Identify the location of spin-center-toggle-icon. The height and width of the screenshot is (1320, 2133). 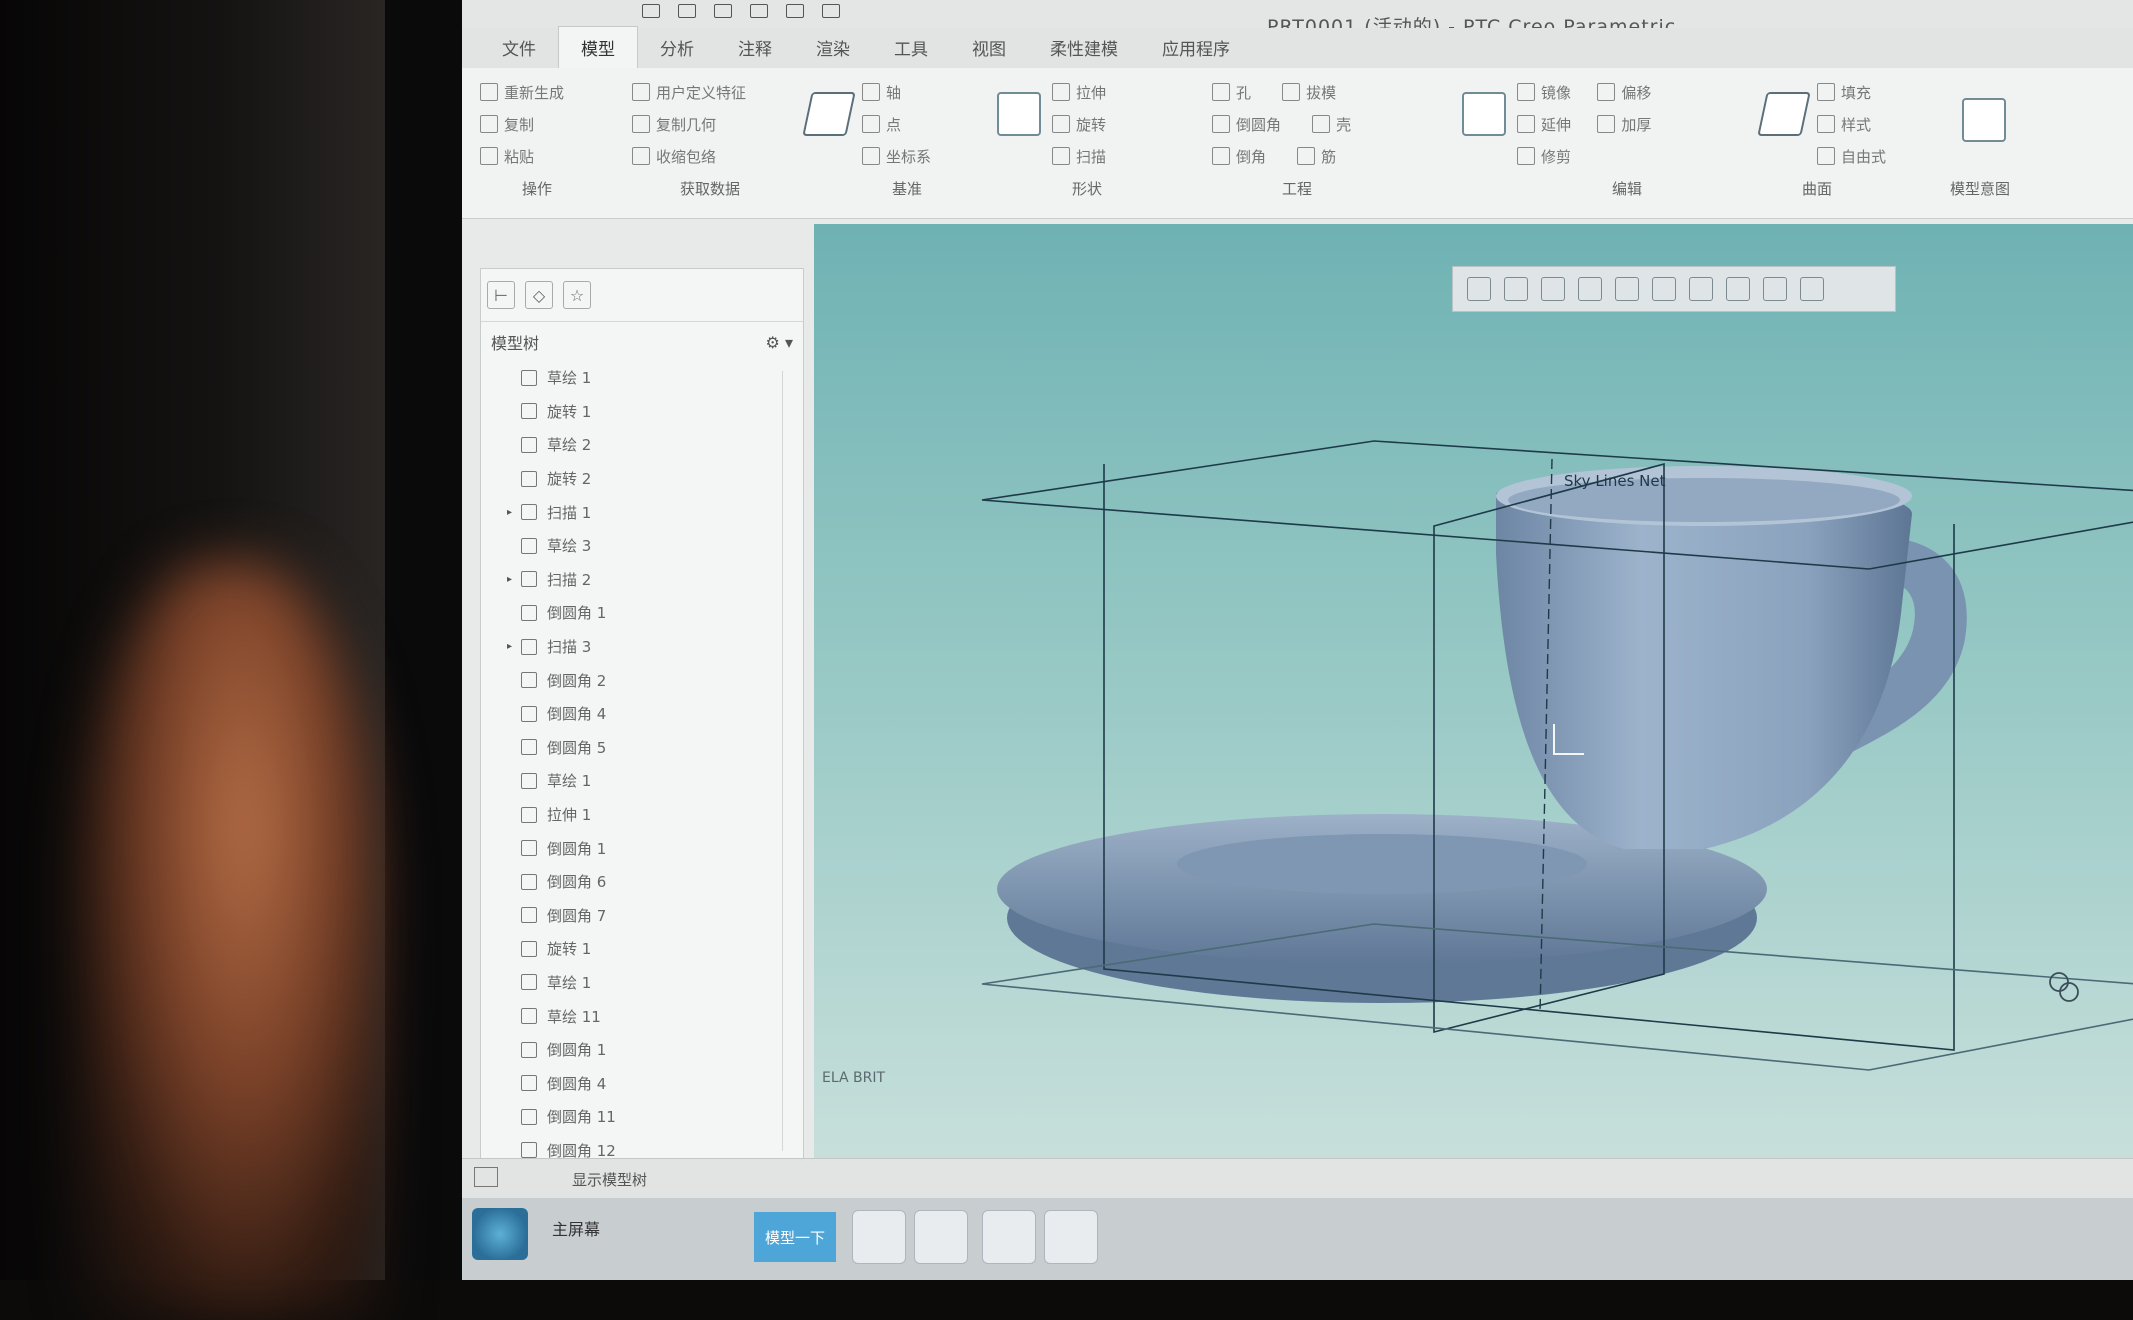
(1812, 289).